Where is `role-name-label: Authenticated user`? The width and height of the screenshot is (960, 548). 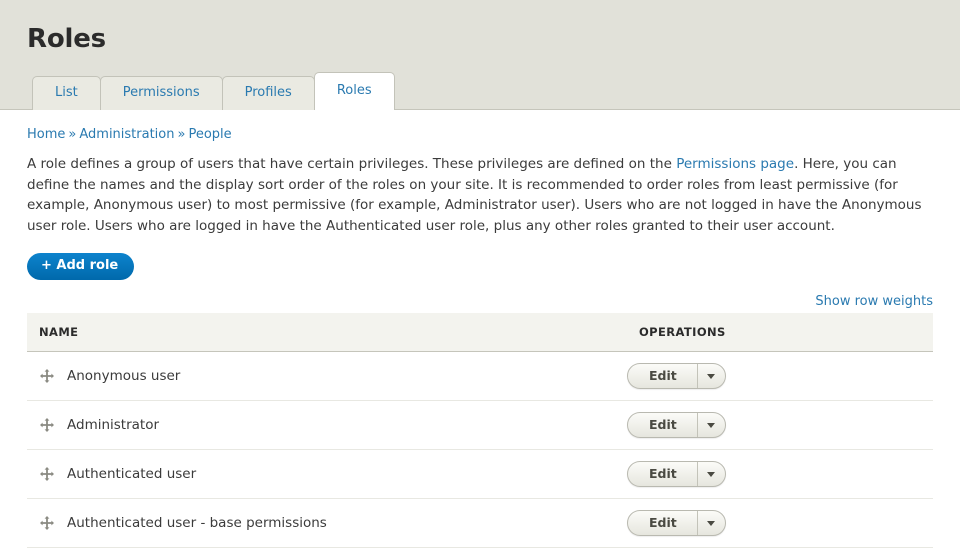
role-name-label: Authenticated user is located at coordinates (132, 474).